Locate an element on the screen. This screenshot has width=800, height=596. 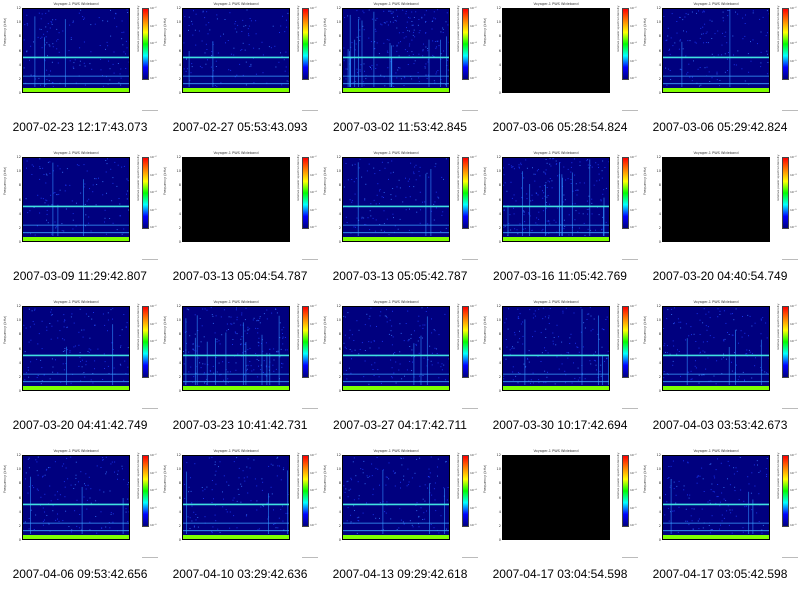
thumbnail-caption: 2007-04-10 03:29:42.636 is located at coordinates (240, 574).